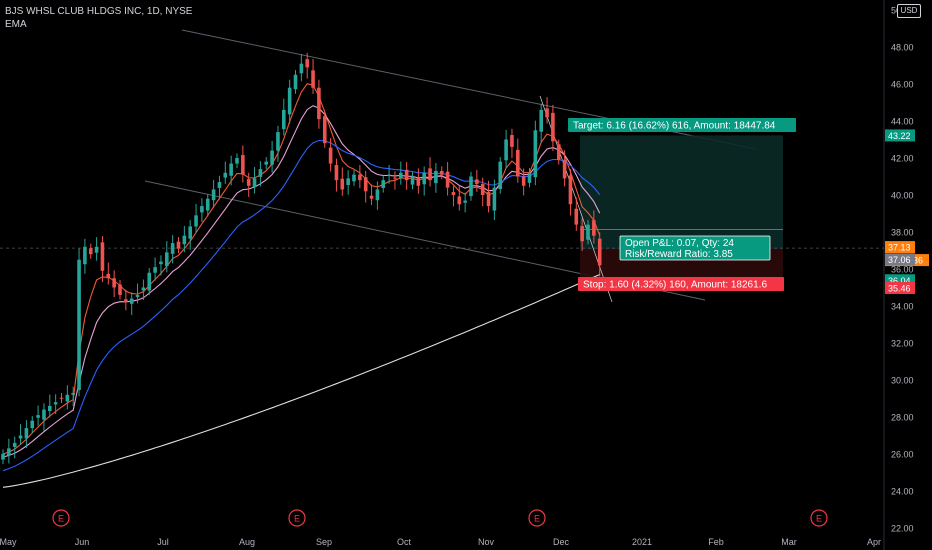 This screenshot has width=932, height=550. What do you see at coordinates (902, 48) in the screenshot?
I see `y-tick-label: 48.00` at bounding box center [902, 48].